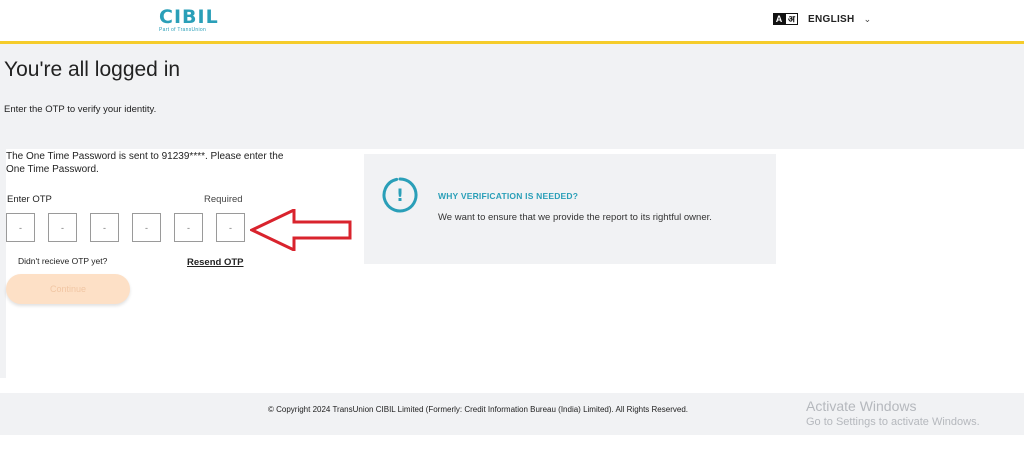  I want to click on language-icon-a: A, so click(779, 19).